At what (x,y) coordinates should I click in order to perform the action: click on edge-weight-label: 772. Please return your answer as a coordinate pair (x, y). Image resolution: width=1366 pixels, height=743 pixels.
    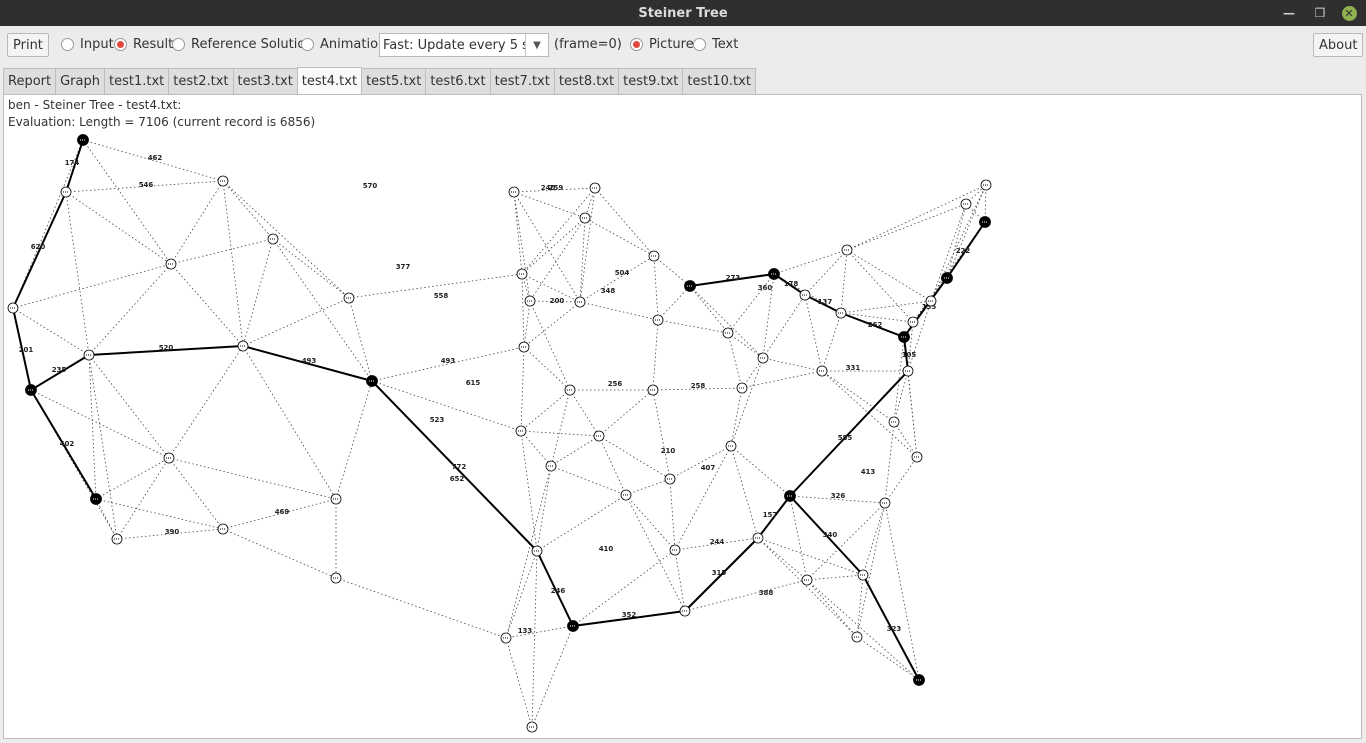
    Looking at the image, I should click on (459, 467).